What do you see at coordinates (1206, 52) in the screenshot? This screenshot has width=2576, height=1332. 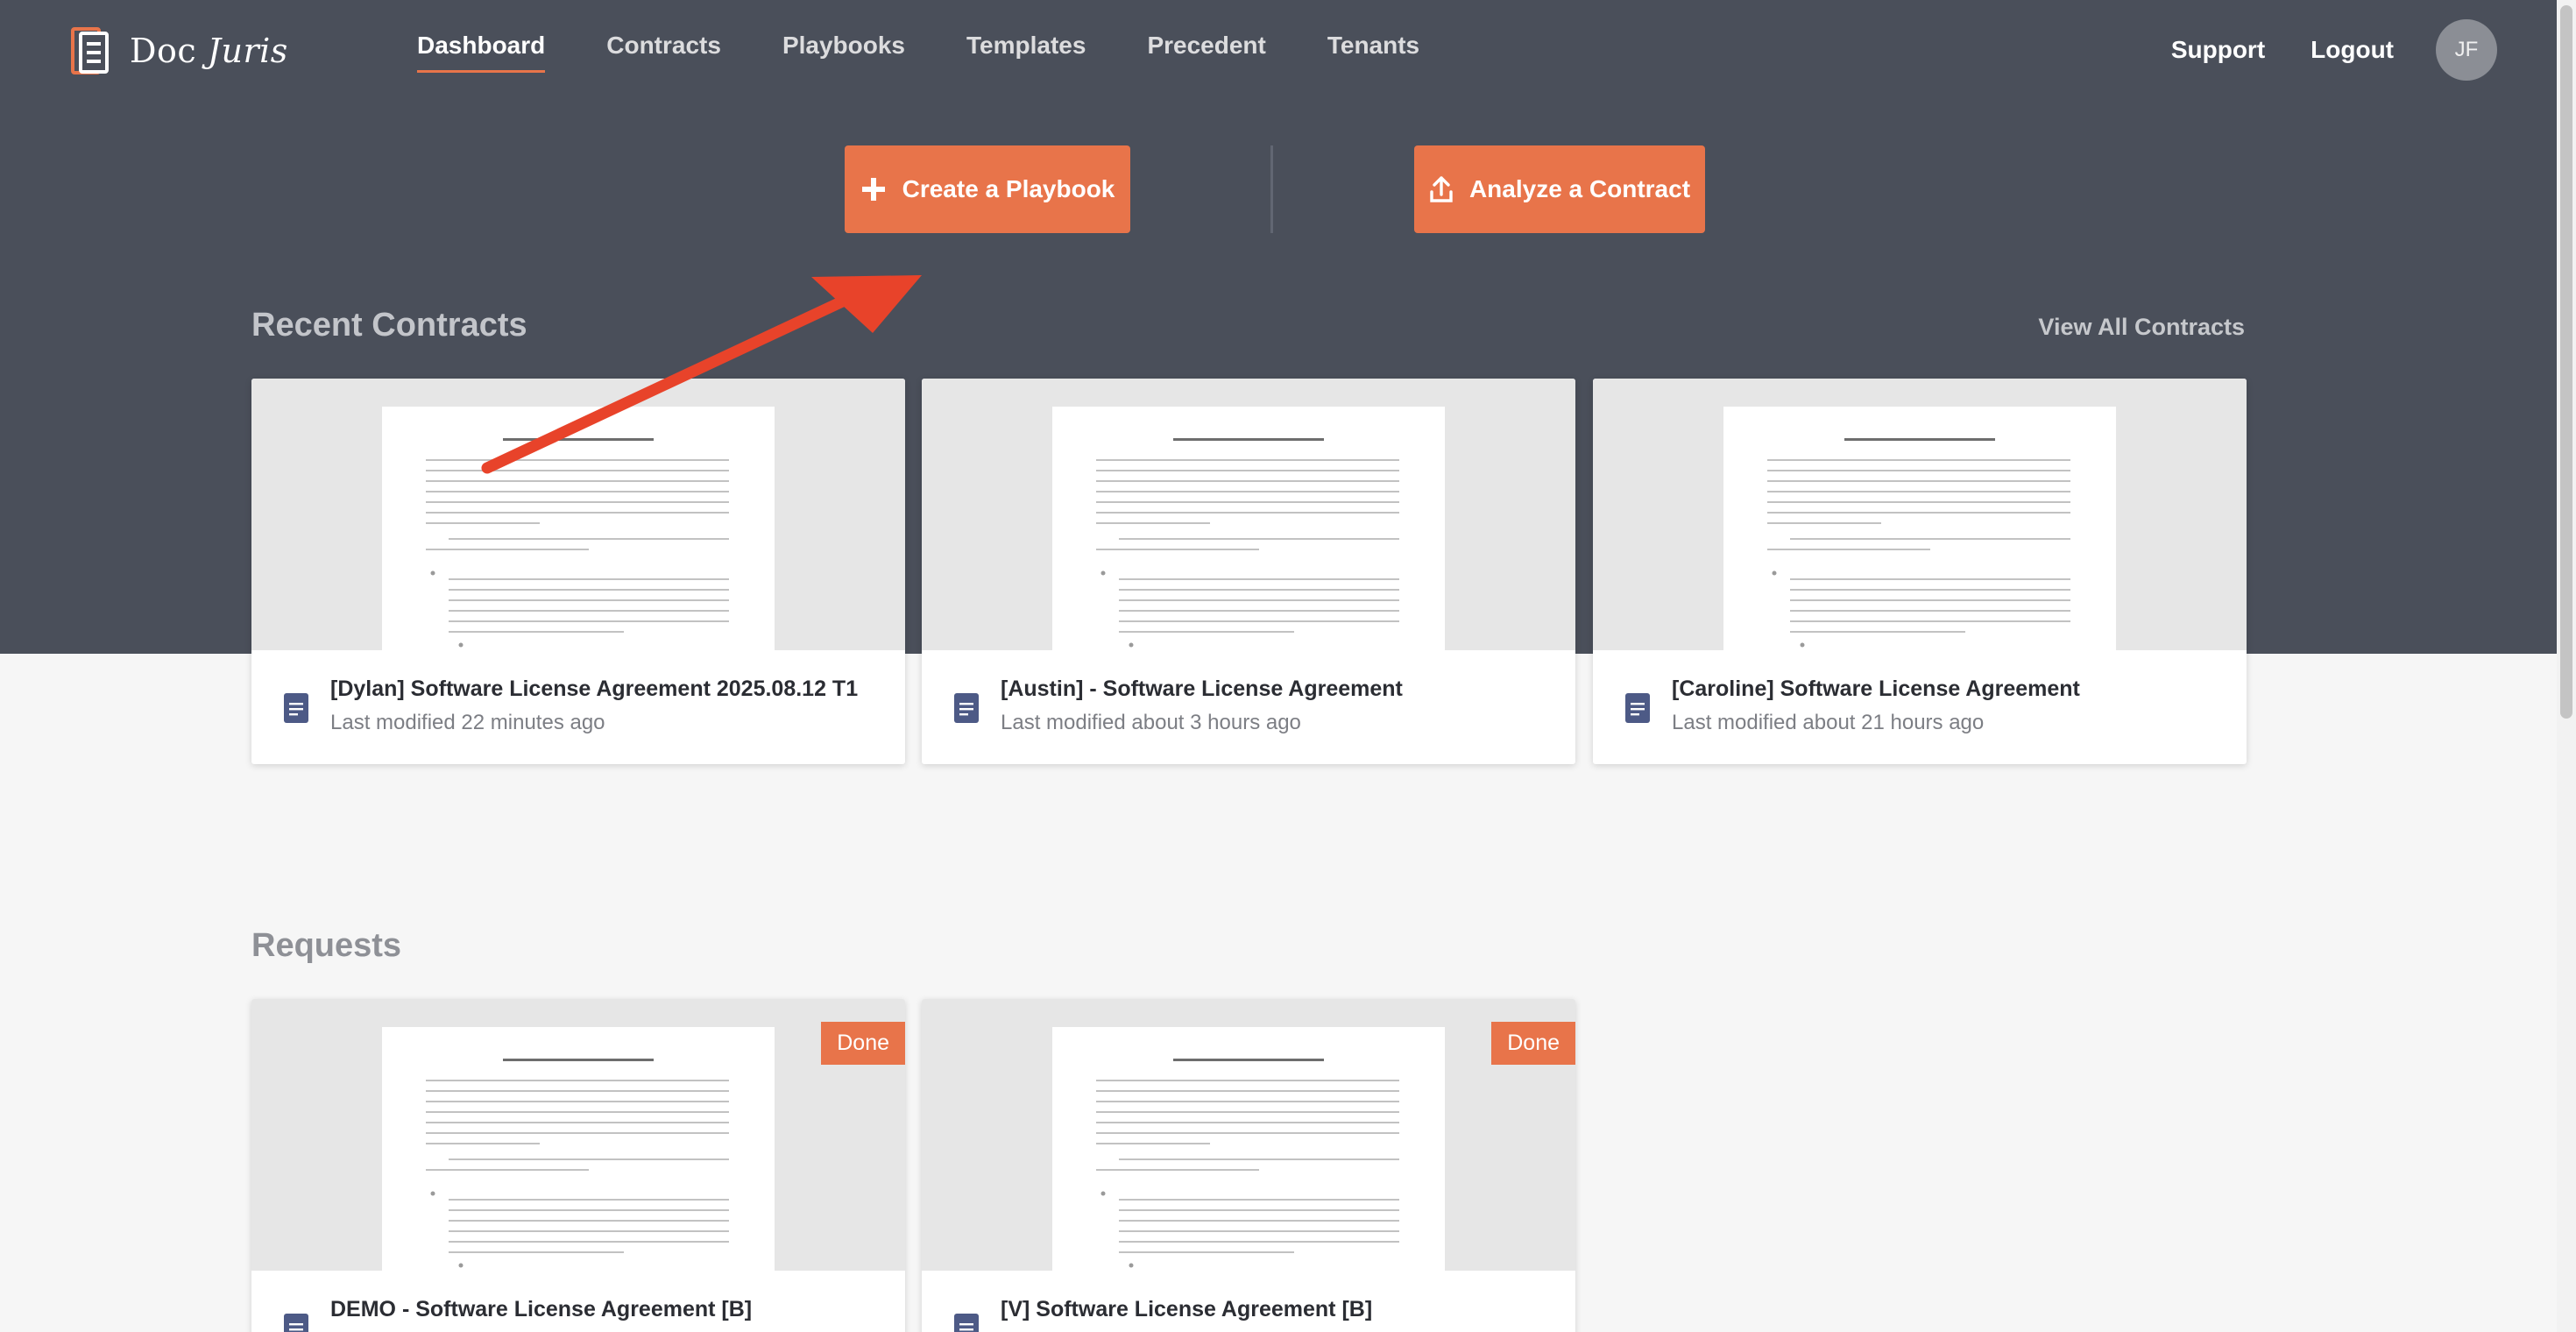 I see `nav-precedent: Precedent` at bounding box center [1206, 52].